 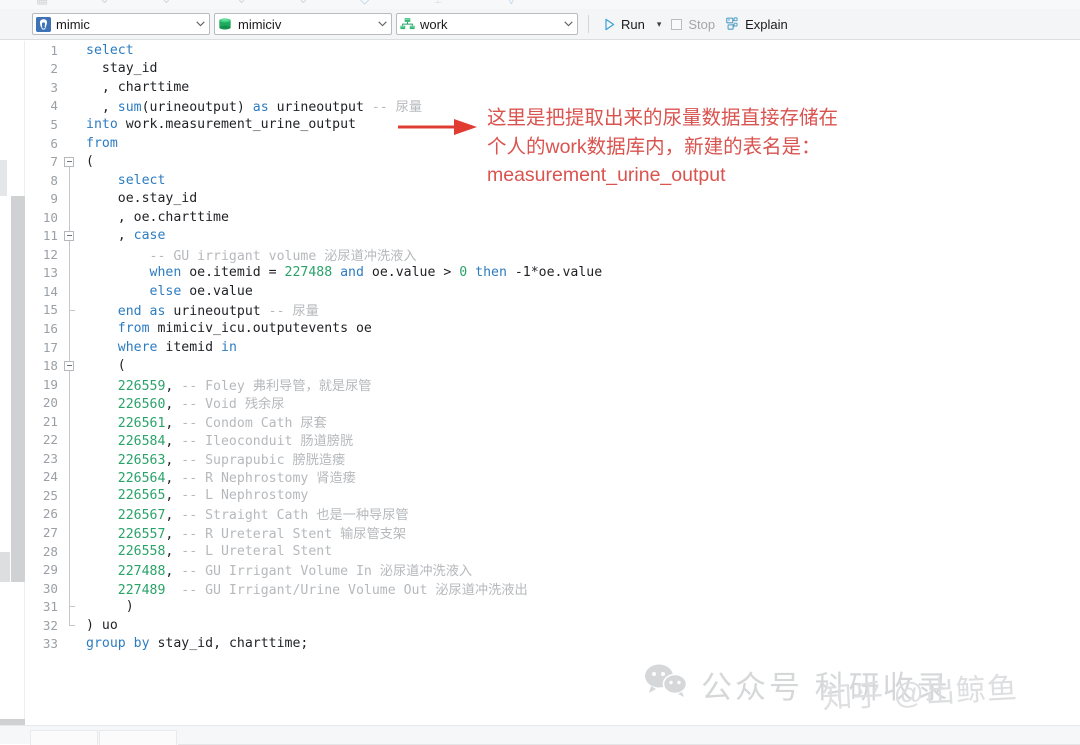 I want to click on code-line: 10 , oe.charttime, so click(x=313, y=217).